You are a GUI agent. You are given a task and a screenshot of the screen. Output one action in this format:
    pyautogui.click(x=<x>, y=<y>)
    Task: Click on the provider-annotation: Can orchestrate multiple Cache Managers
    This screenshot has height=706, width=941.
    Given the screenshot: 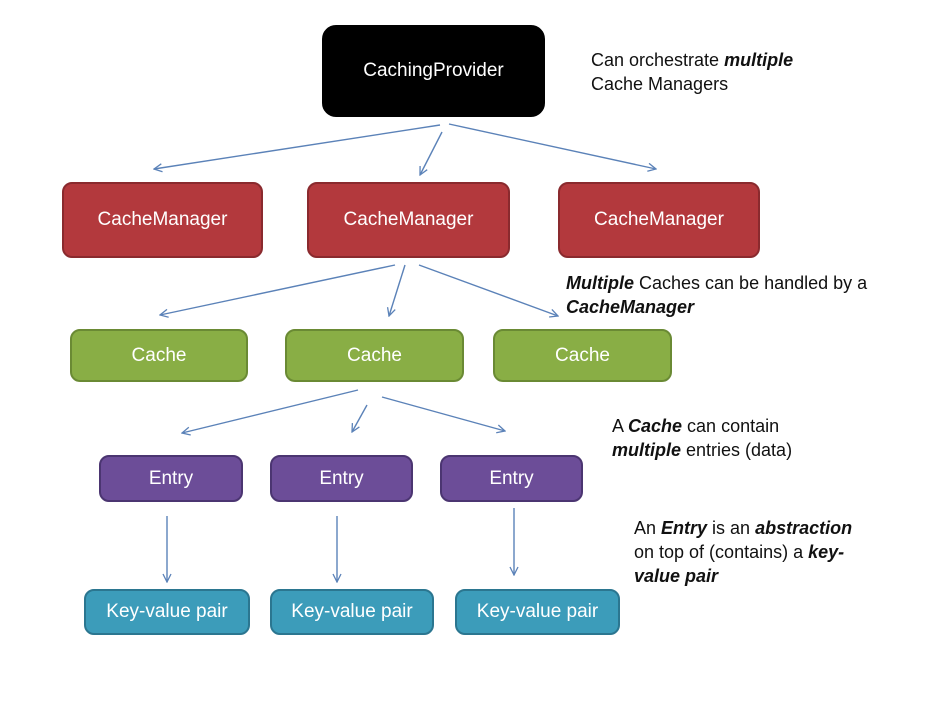 What is the action you would take?
    pyautogui.click(x=692, y=72)
    